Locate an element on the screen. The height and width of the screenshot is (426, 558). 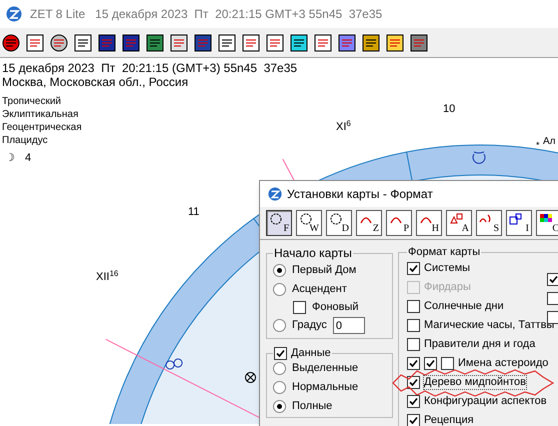
format-tab: I is located at coordinates (519, 223).